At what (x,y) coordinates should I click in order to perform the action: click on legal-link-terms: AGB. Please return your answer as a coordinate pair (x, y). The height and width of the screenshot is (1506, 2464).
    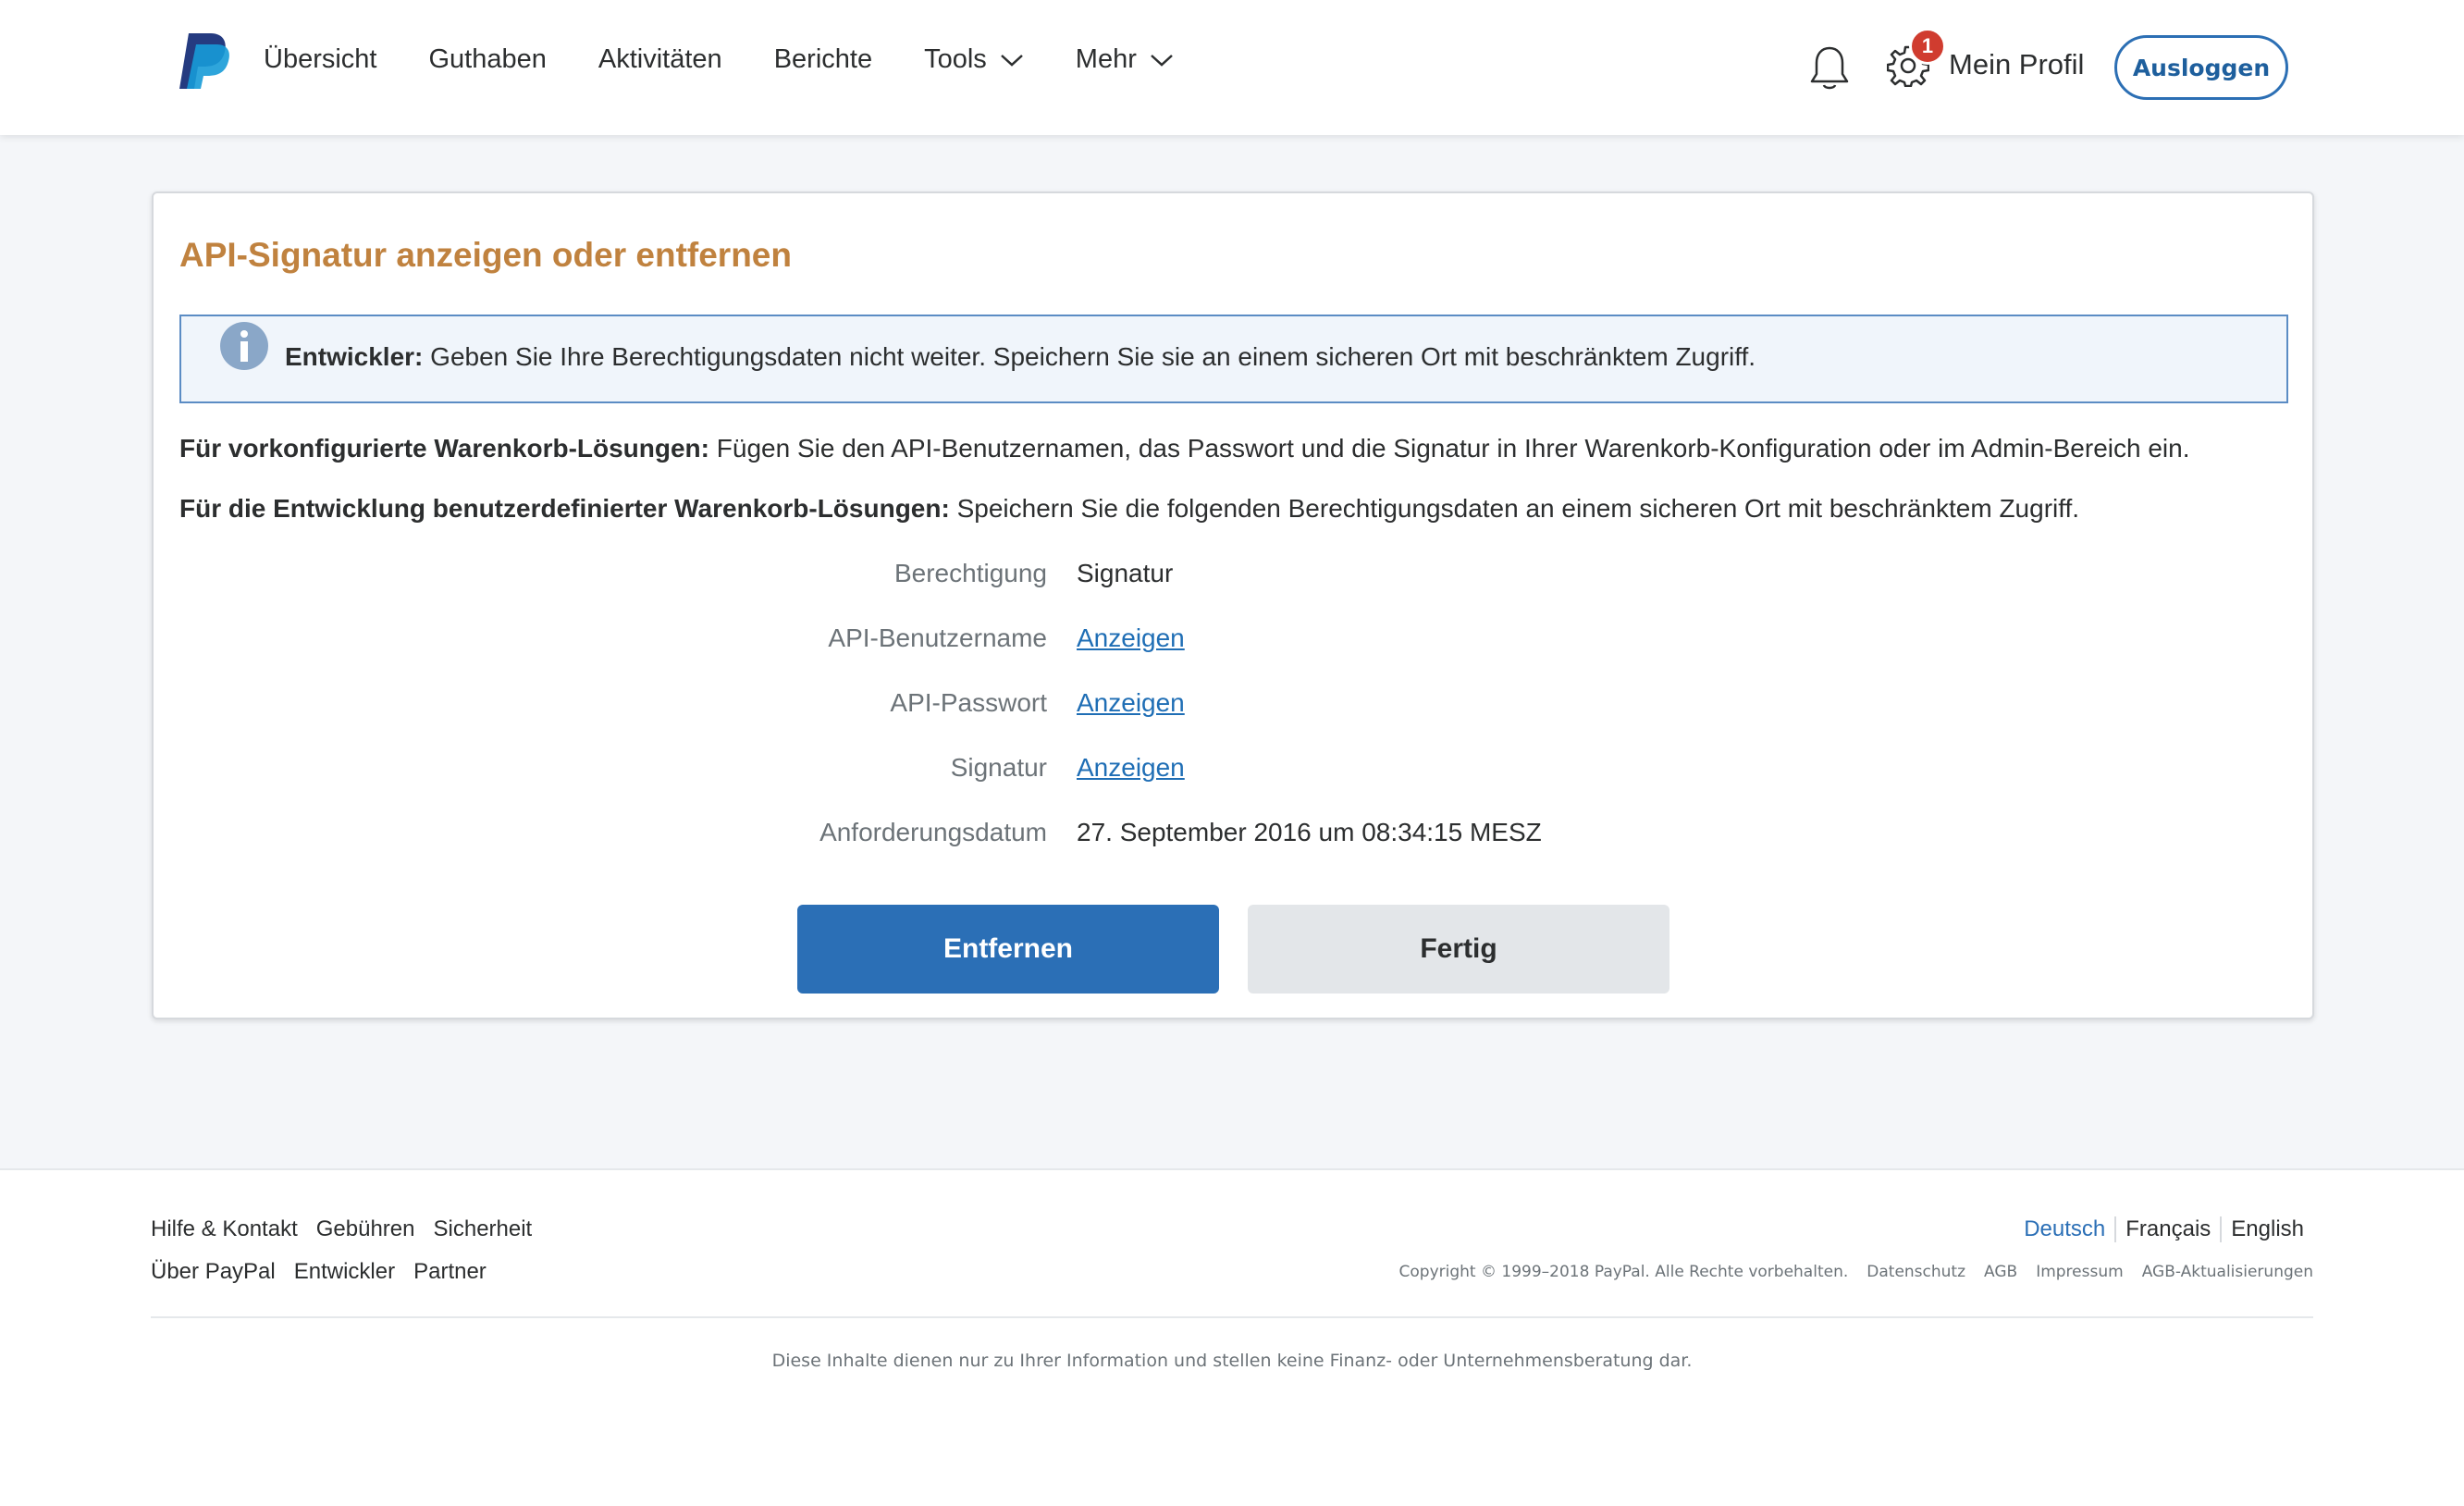
    Looking at the image, I should click on (2001, 1272).